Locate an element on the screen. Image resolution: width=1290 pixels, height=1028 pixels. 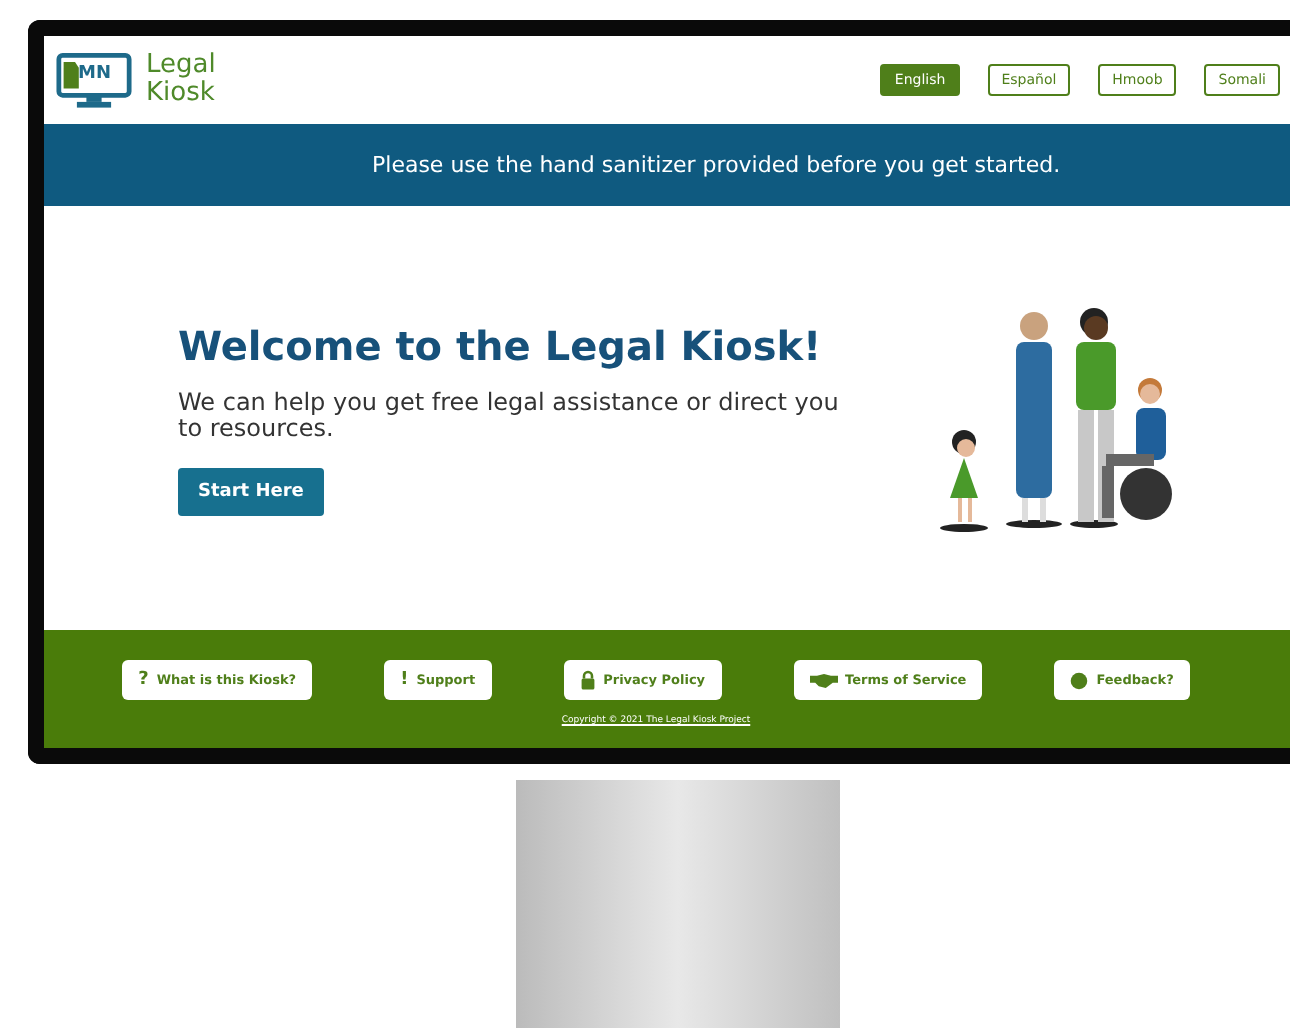
monitor-logo-icon is located at coordinates (94, 80).